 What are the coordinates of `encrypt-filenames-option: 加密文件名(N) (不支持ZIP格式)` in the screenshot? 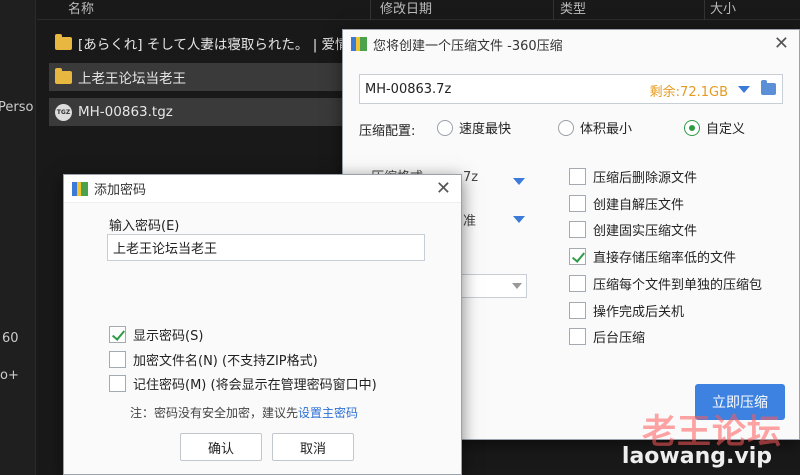 It's located at (213, 359).